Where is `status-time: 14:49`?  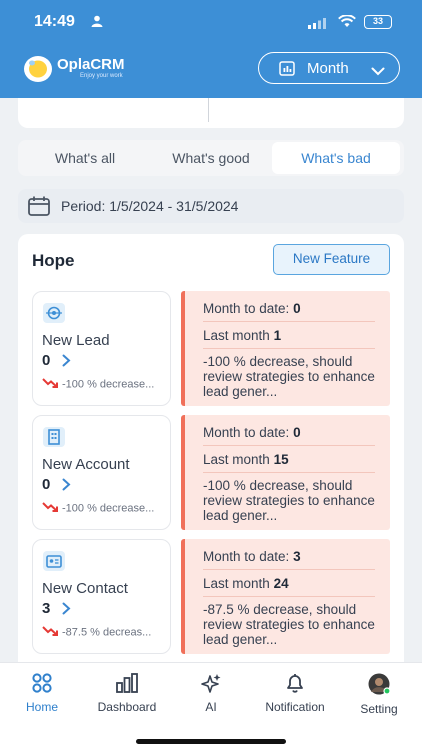 status-time: 14:49 is located at coordinates (54, 21).